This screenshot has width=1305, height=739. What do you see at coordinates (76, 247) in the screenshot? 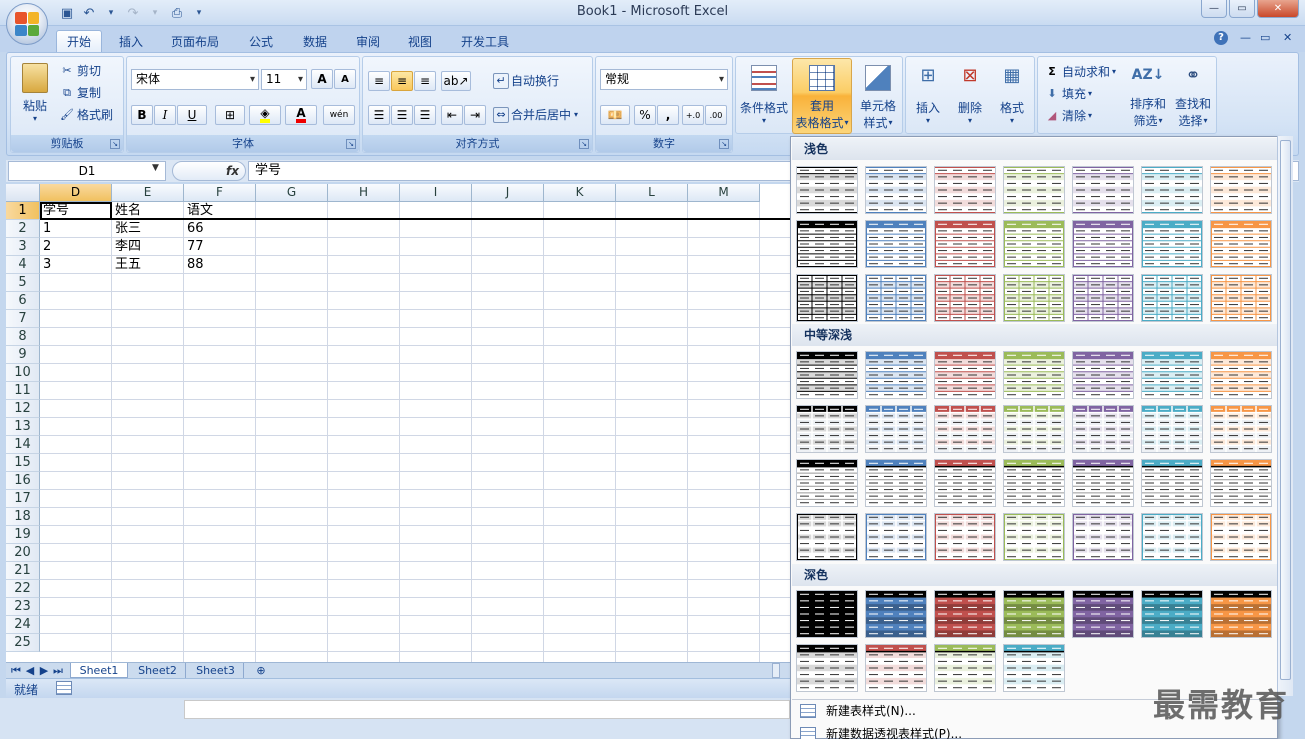
I see `cell-d3: 2` at bounding box center [76, 247].